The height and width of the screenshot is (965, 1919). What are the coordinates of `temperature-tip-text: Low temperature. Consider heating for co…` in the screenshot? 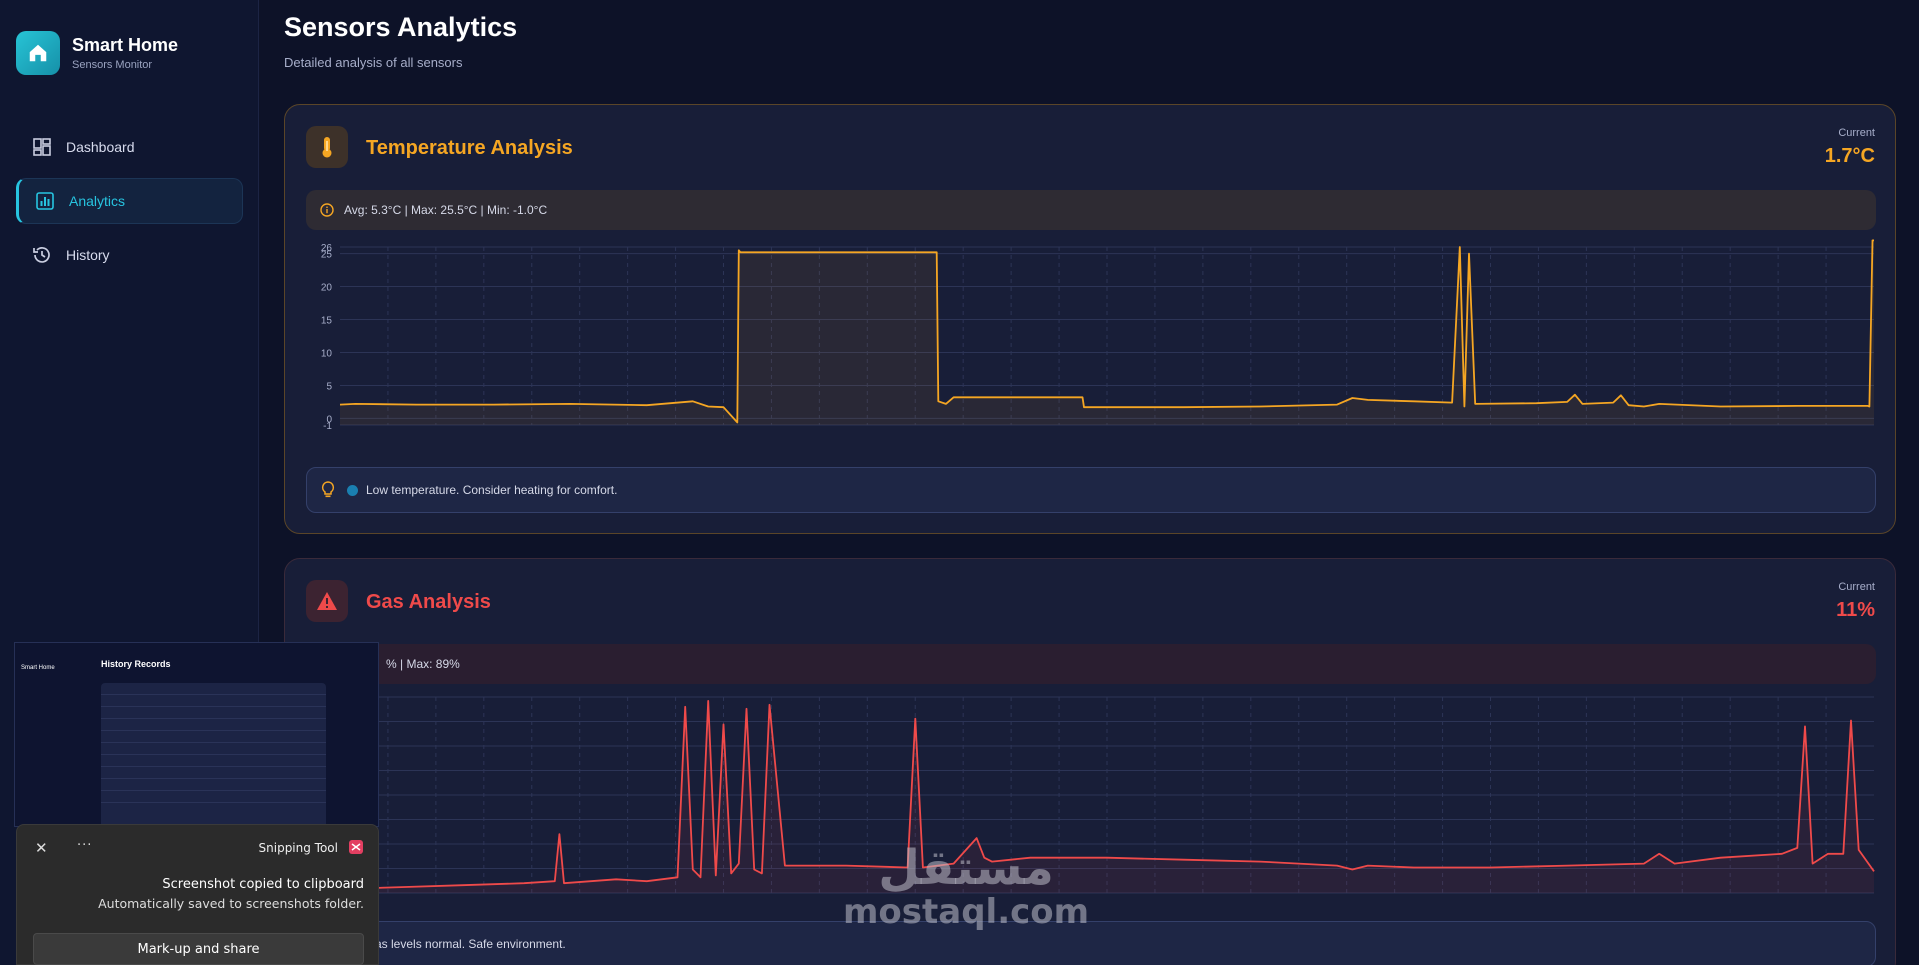 It's located at (492, 490).